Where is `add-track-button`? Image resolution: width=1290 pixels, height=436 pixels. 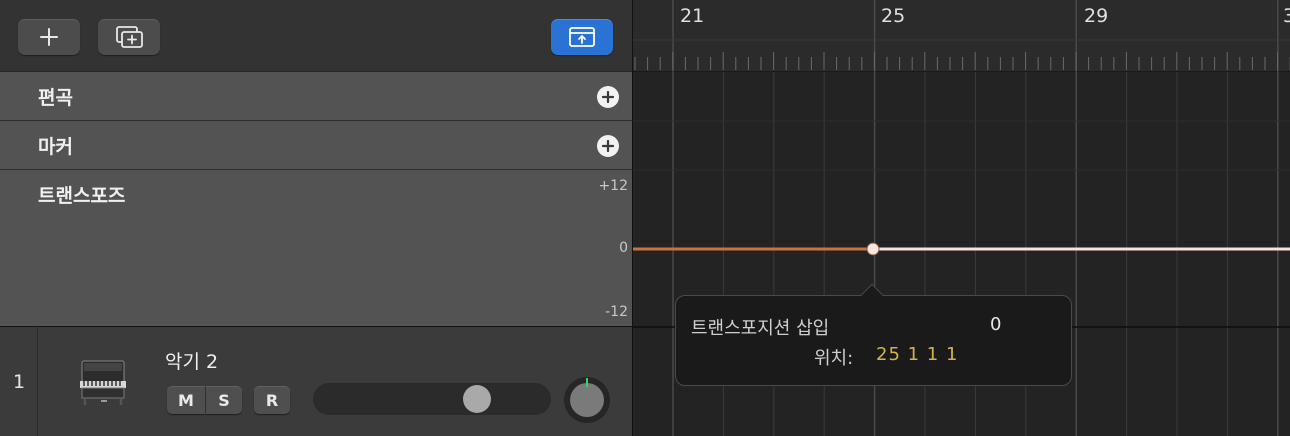 add-track-button is located at coordinates (49, 37).